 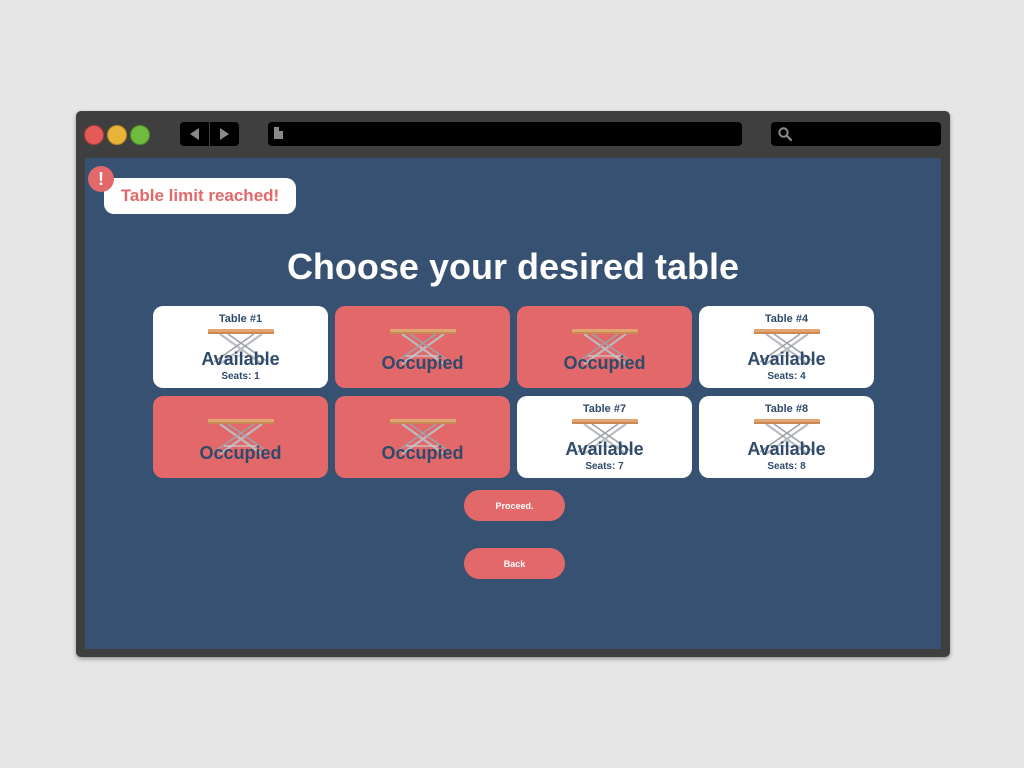 I want to click on back-arrow-icon, so click(x=194, y=134).